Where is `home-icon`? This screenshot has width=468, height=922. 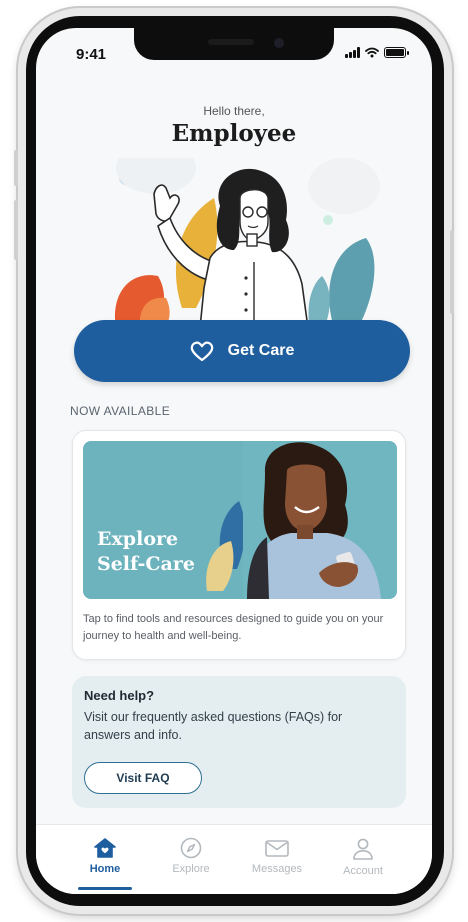
home-icon is located at coordinates (105, 848).